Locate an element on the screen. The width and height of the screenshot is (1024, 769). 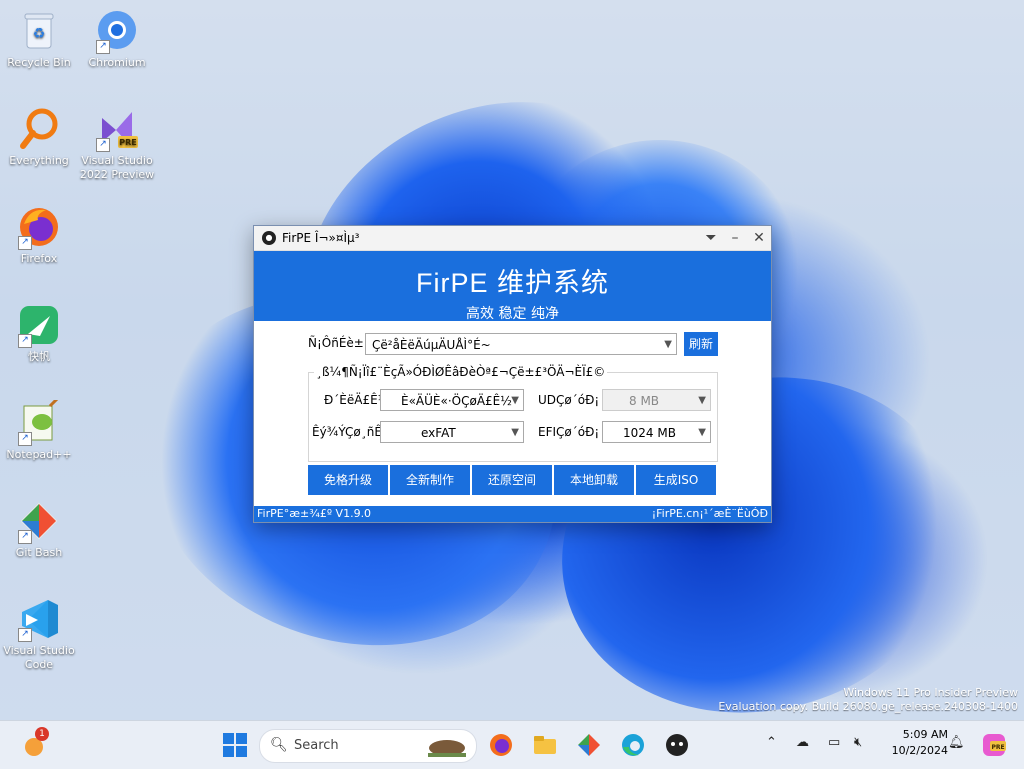
banner-subtitle: 高效 稳定 纯净 is located at coordinates (512, 314).